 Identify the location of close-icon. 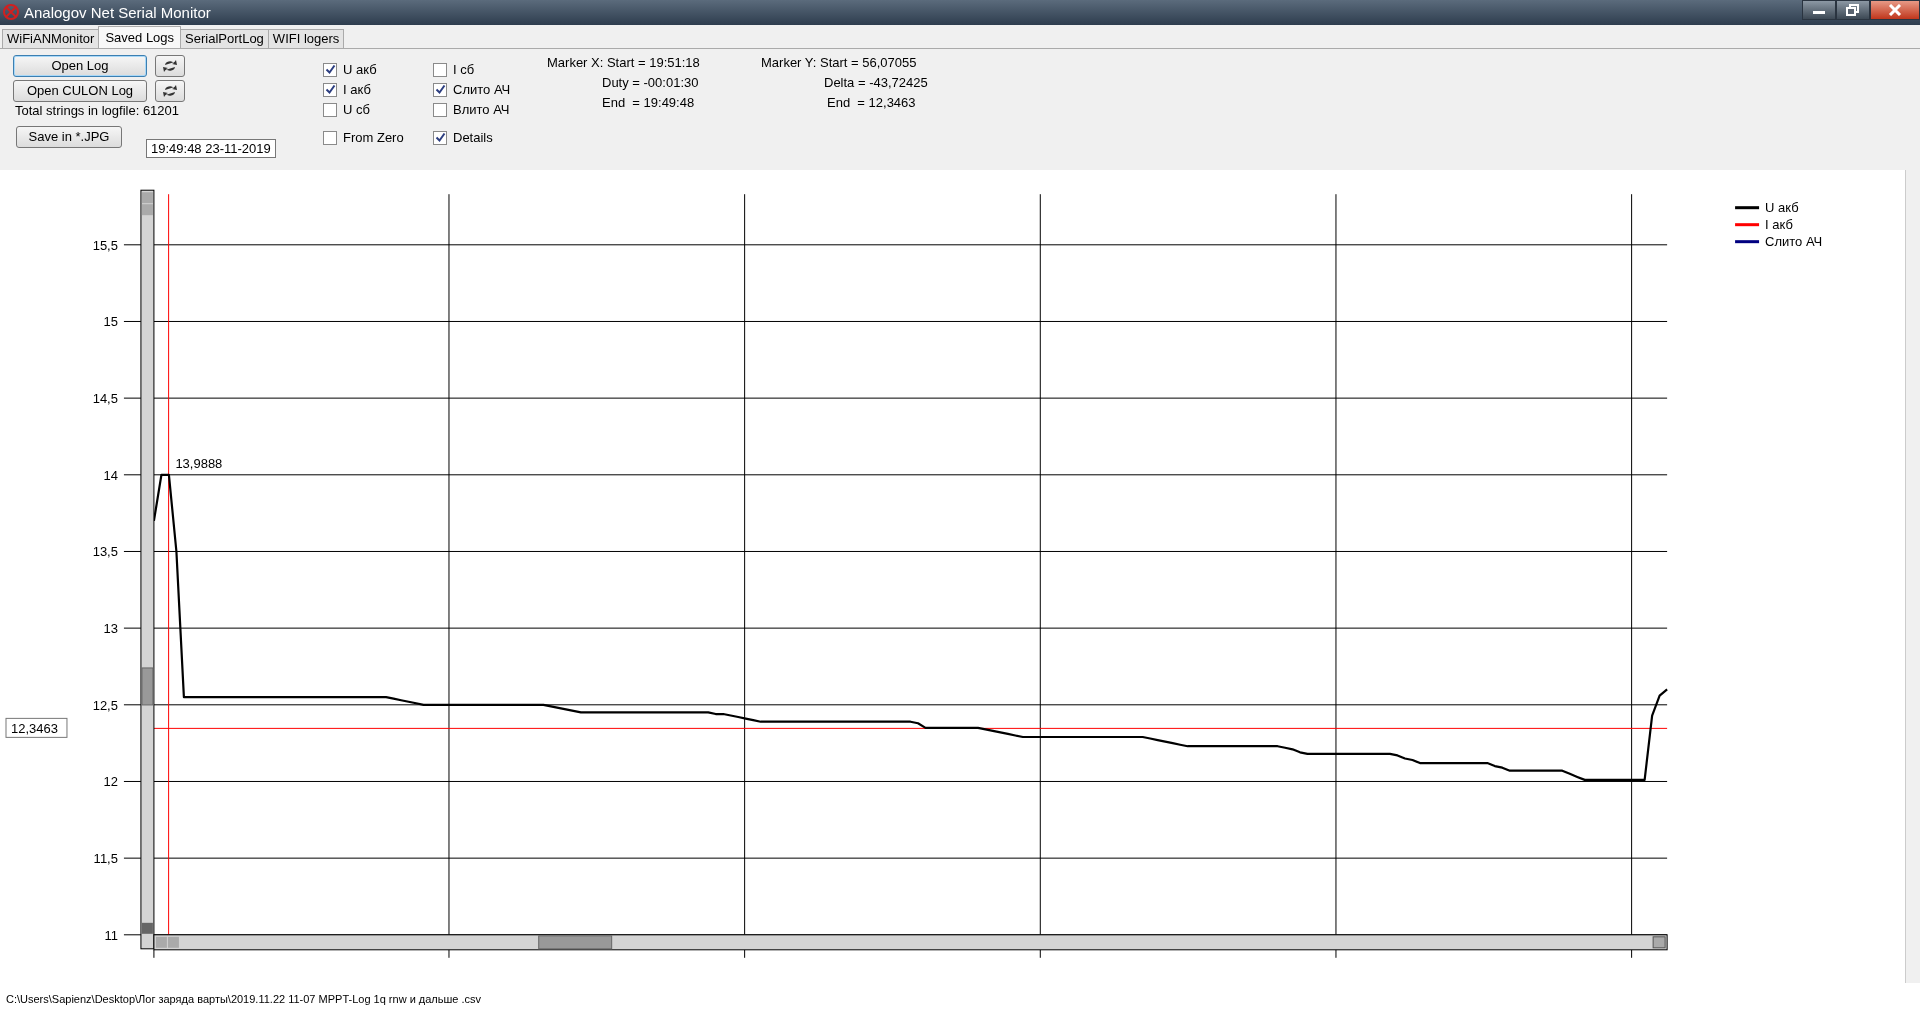
(1895, 10).